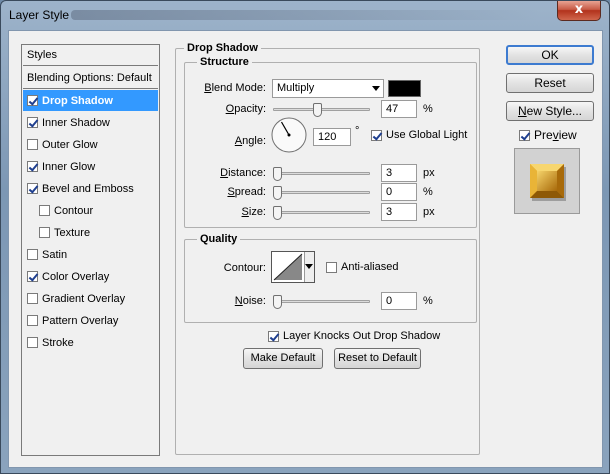 The width and height of the screenshot is (610, 474). I want to click on angle-label: Angle:, so click(250, 141).